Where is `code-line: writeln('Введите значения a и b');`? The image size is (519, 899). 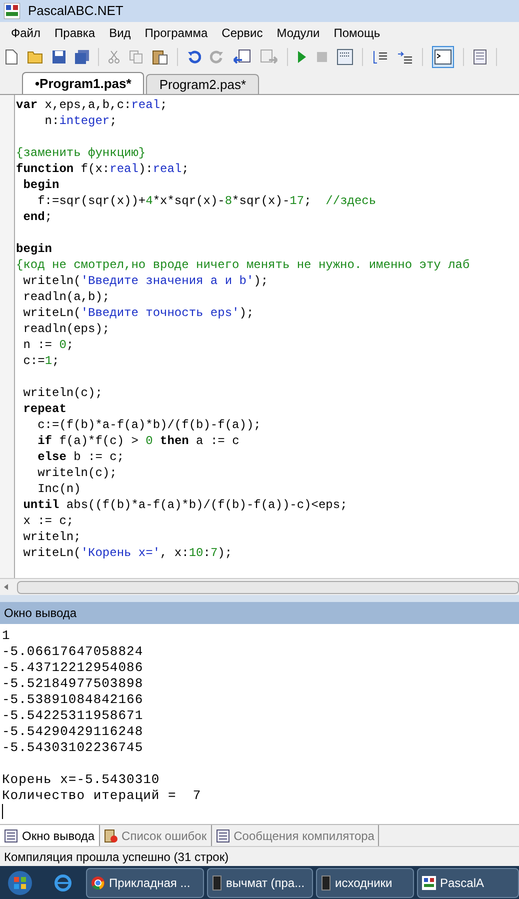
code-line: writeln('Введите значения a и b'); is located at coordinates (146, 281).